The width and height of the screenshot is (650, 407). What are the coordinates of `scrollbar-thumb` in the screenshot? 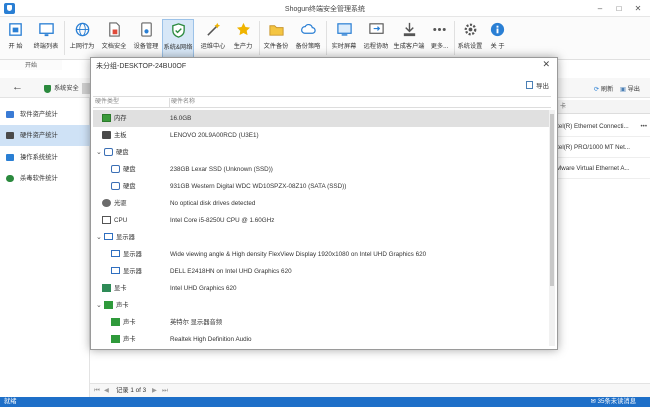 It's located at (552, 200).